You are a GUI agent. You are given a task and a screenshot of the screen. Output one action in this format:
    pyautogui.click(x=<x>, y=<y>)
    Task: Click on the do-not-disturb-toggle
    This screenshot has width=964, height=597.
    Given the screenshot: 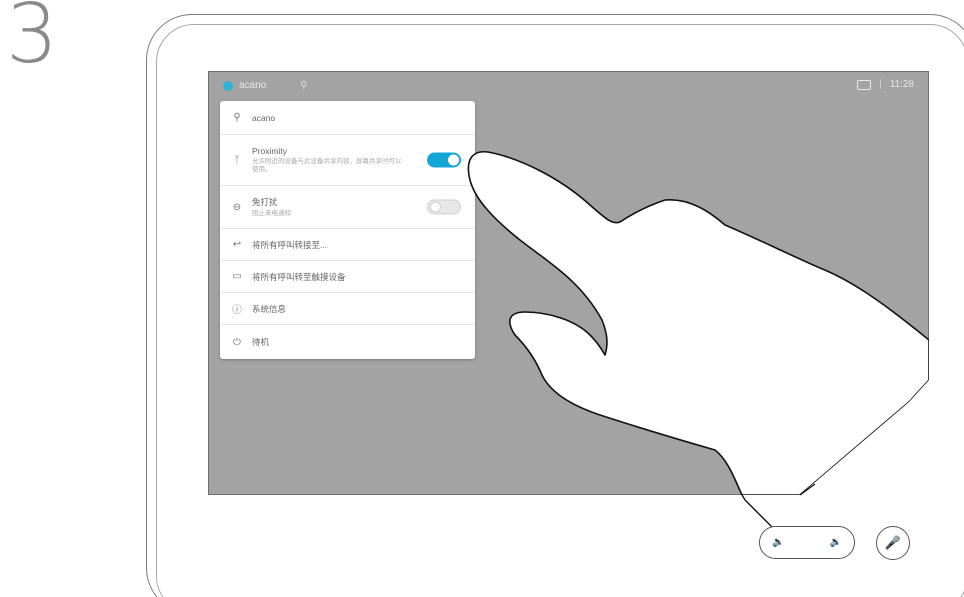 What is the action you would take?
    pyautogui.click(x=444, y=207)
    